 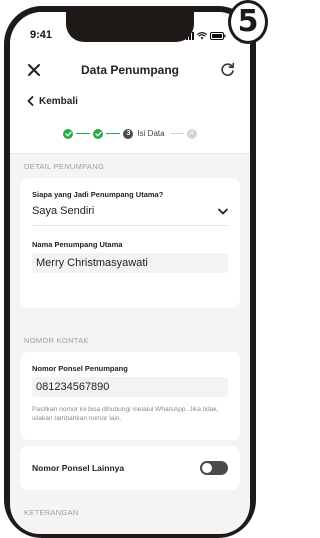 What do you see at coordinates (68, 133) in the screenshot?
I see `step-1-done-icon` at bounding box center [68, 133].